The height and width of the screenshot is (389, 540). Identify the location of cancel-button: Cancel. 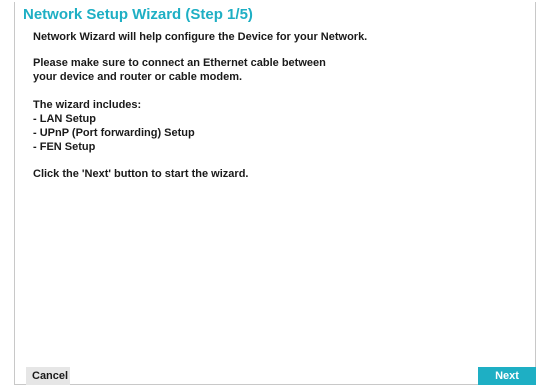
(48, 376).